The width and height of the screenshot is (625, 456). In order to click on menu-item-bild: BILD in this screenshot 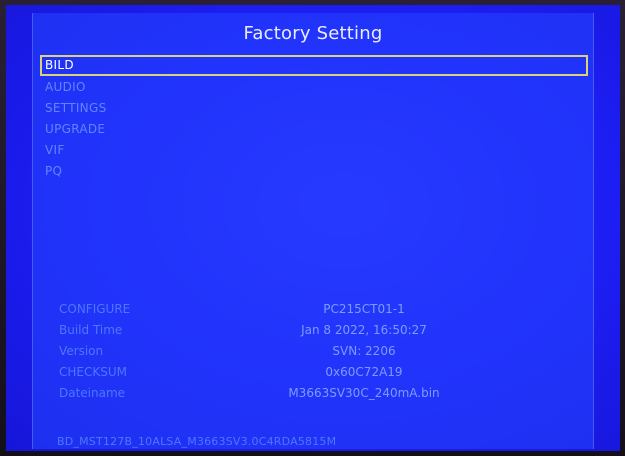, I will do `click(314, 65)`.